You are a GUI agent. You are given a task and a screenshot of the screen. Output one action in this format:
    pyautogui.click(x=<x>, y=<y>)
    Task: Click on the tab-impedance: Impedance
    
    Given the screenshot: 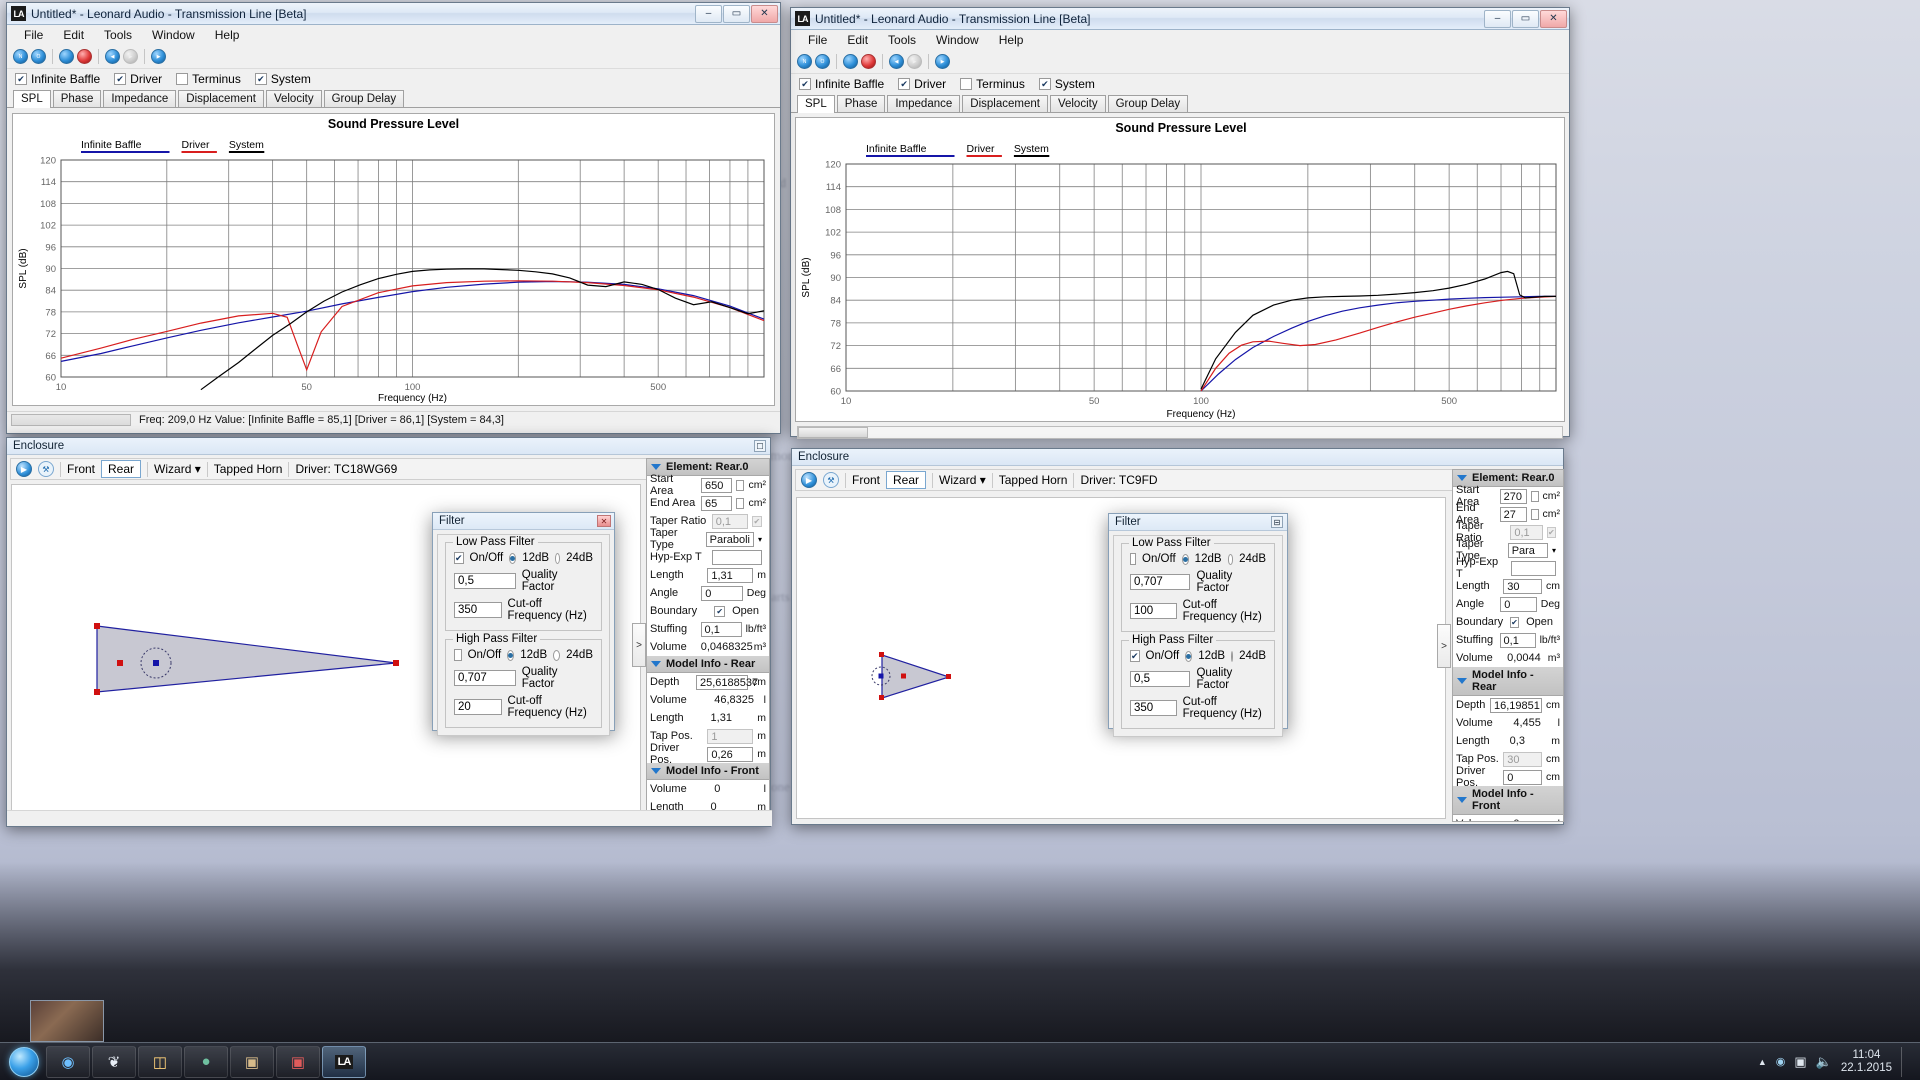 What is the action you would take?
    pyautogui.click(x=140, y=98)
    